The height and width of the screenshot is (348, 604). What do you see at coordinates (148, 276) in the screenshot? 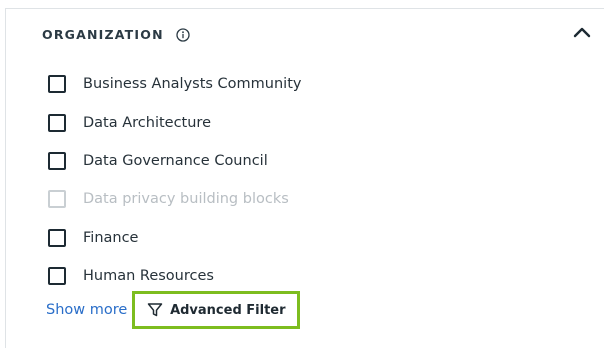
I see `option-label: Human Resources` at bounding box center [148, 276].